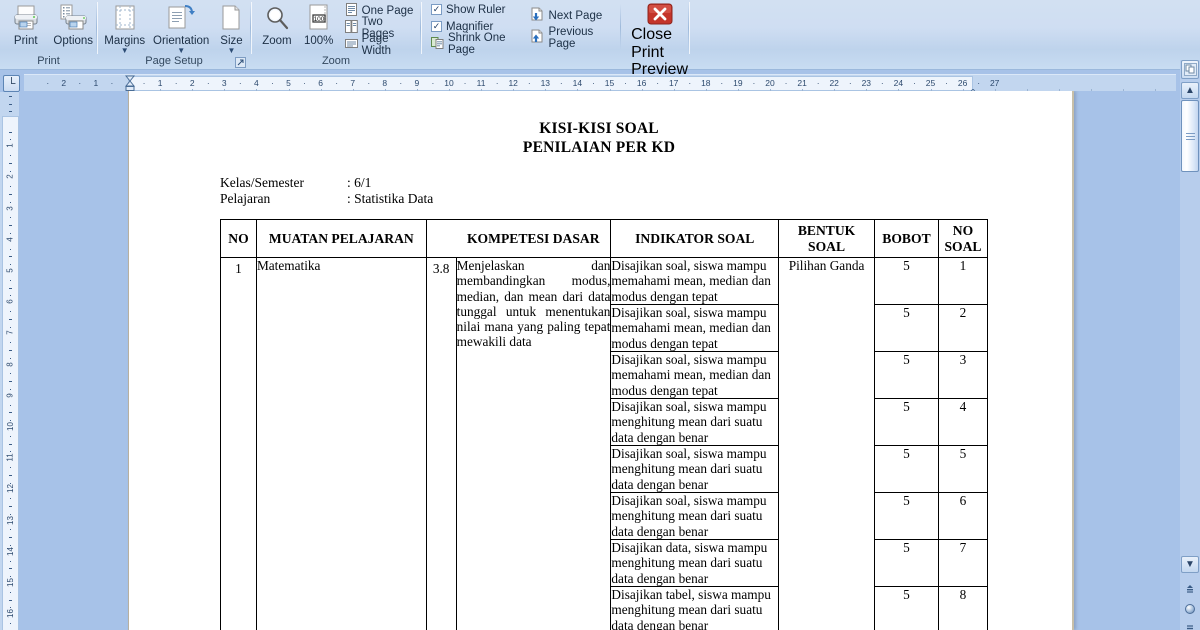 The width and height of the screenshot is (1200, 630). What do you see at coordinates (10, 520) in the screenshot?
I see `vertical-ruler-number: 13` at bounding box center [10, 520].